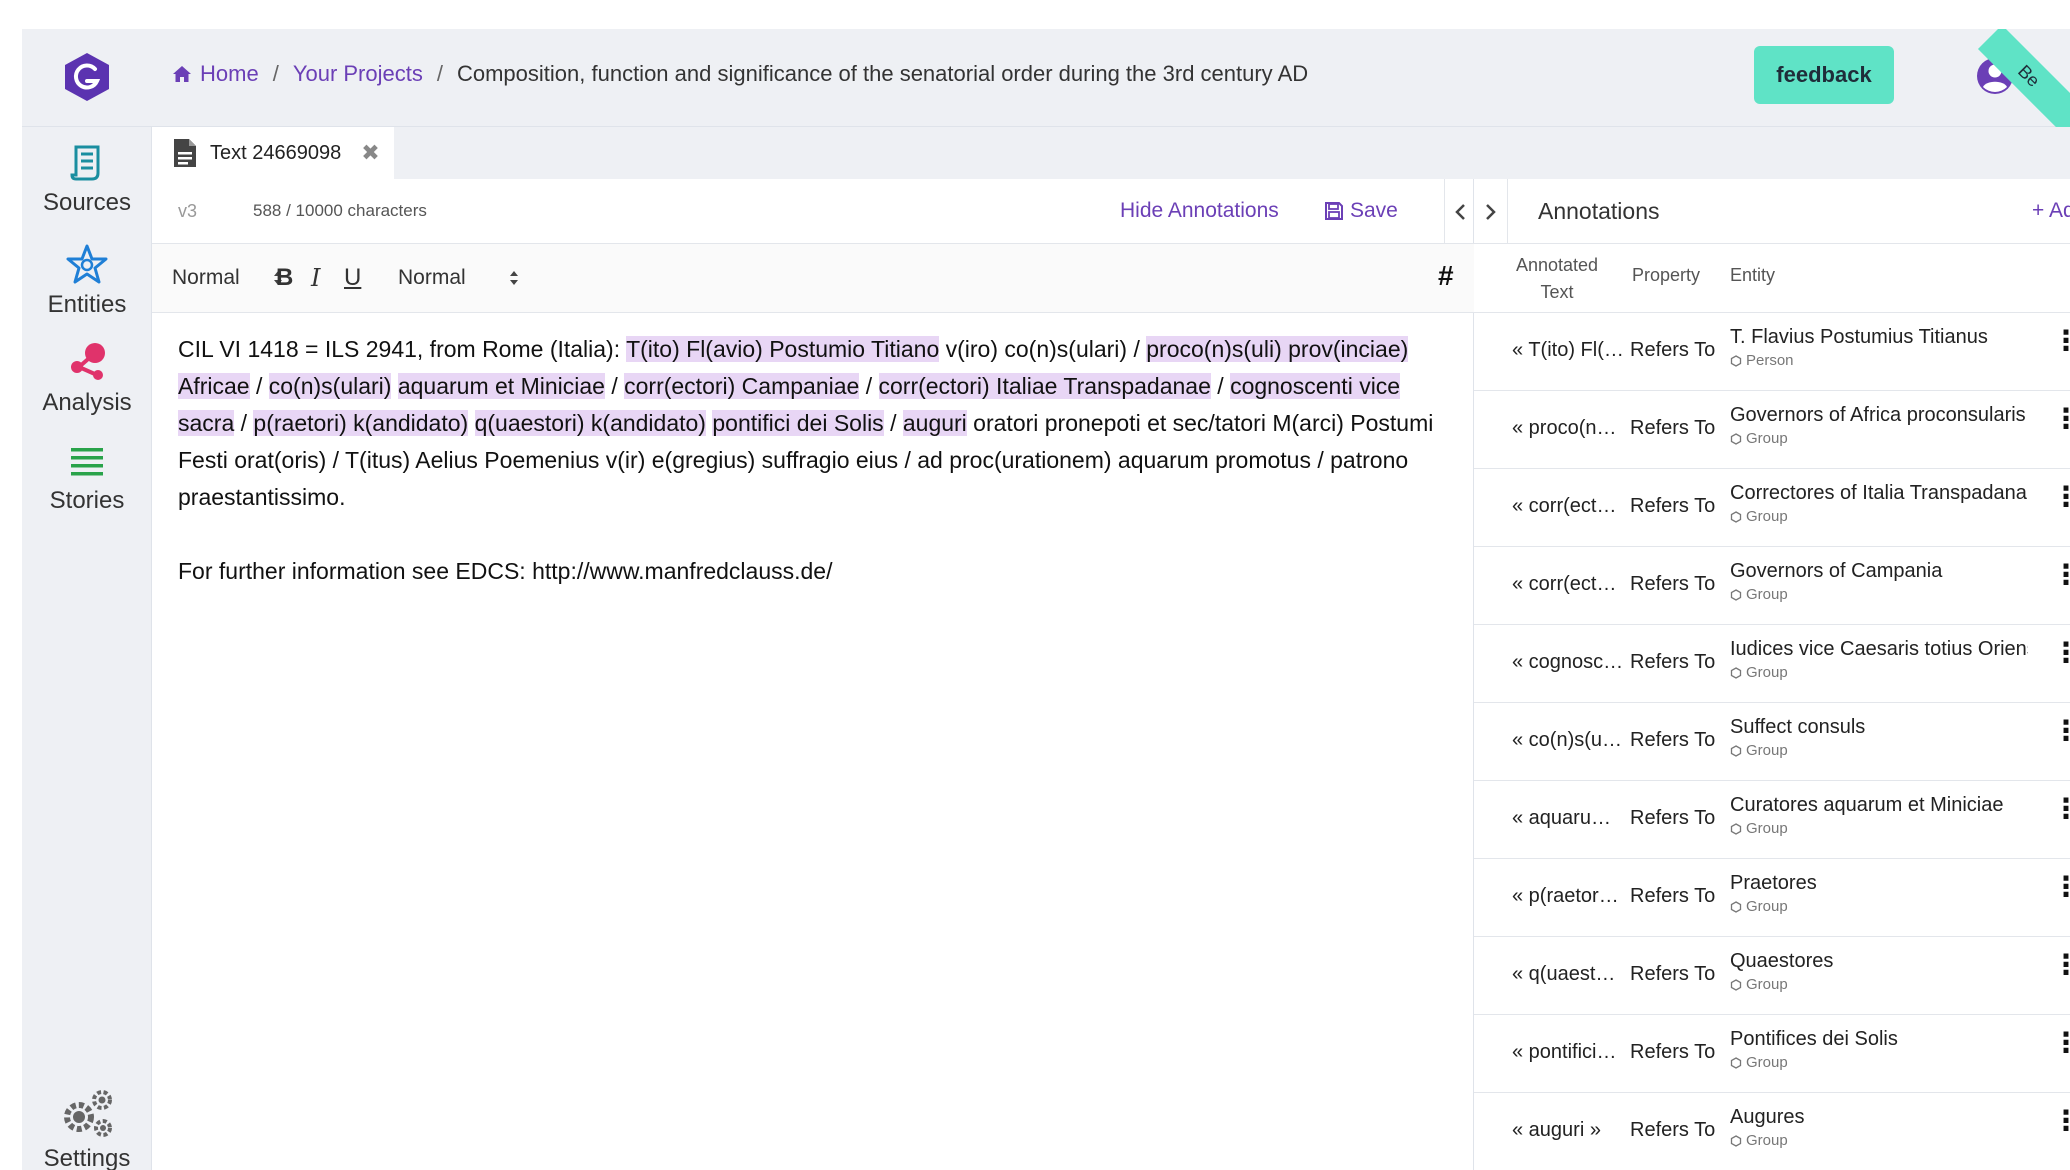 Image resolution: width=2070 pixels, height=1170 pixels. I want to click on italic-button: I, so click(315, 278).